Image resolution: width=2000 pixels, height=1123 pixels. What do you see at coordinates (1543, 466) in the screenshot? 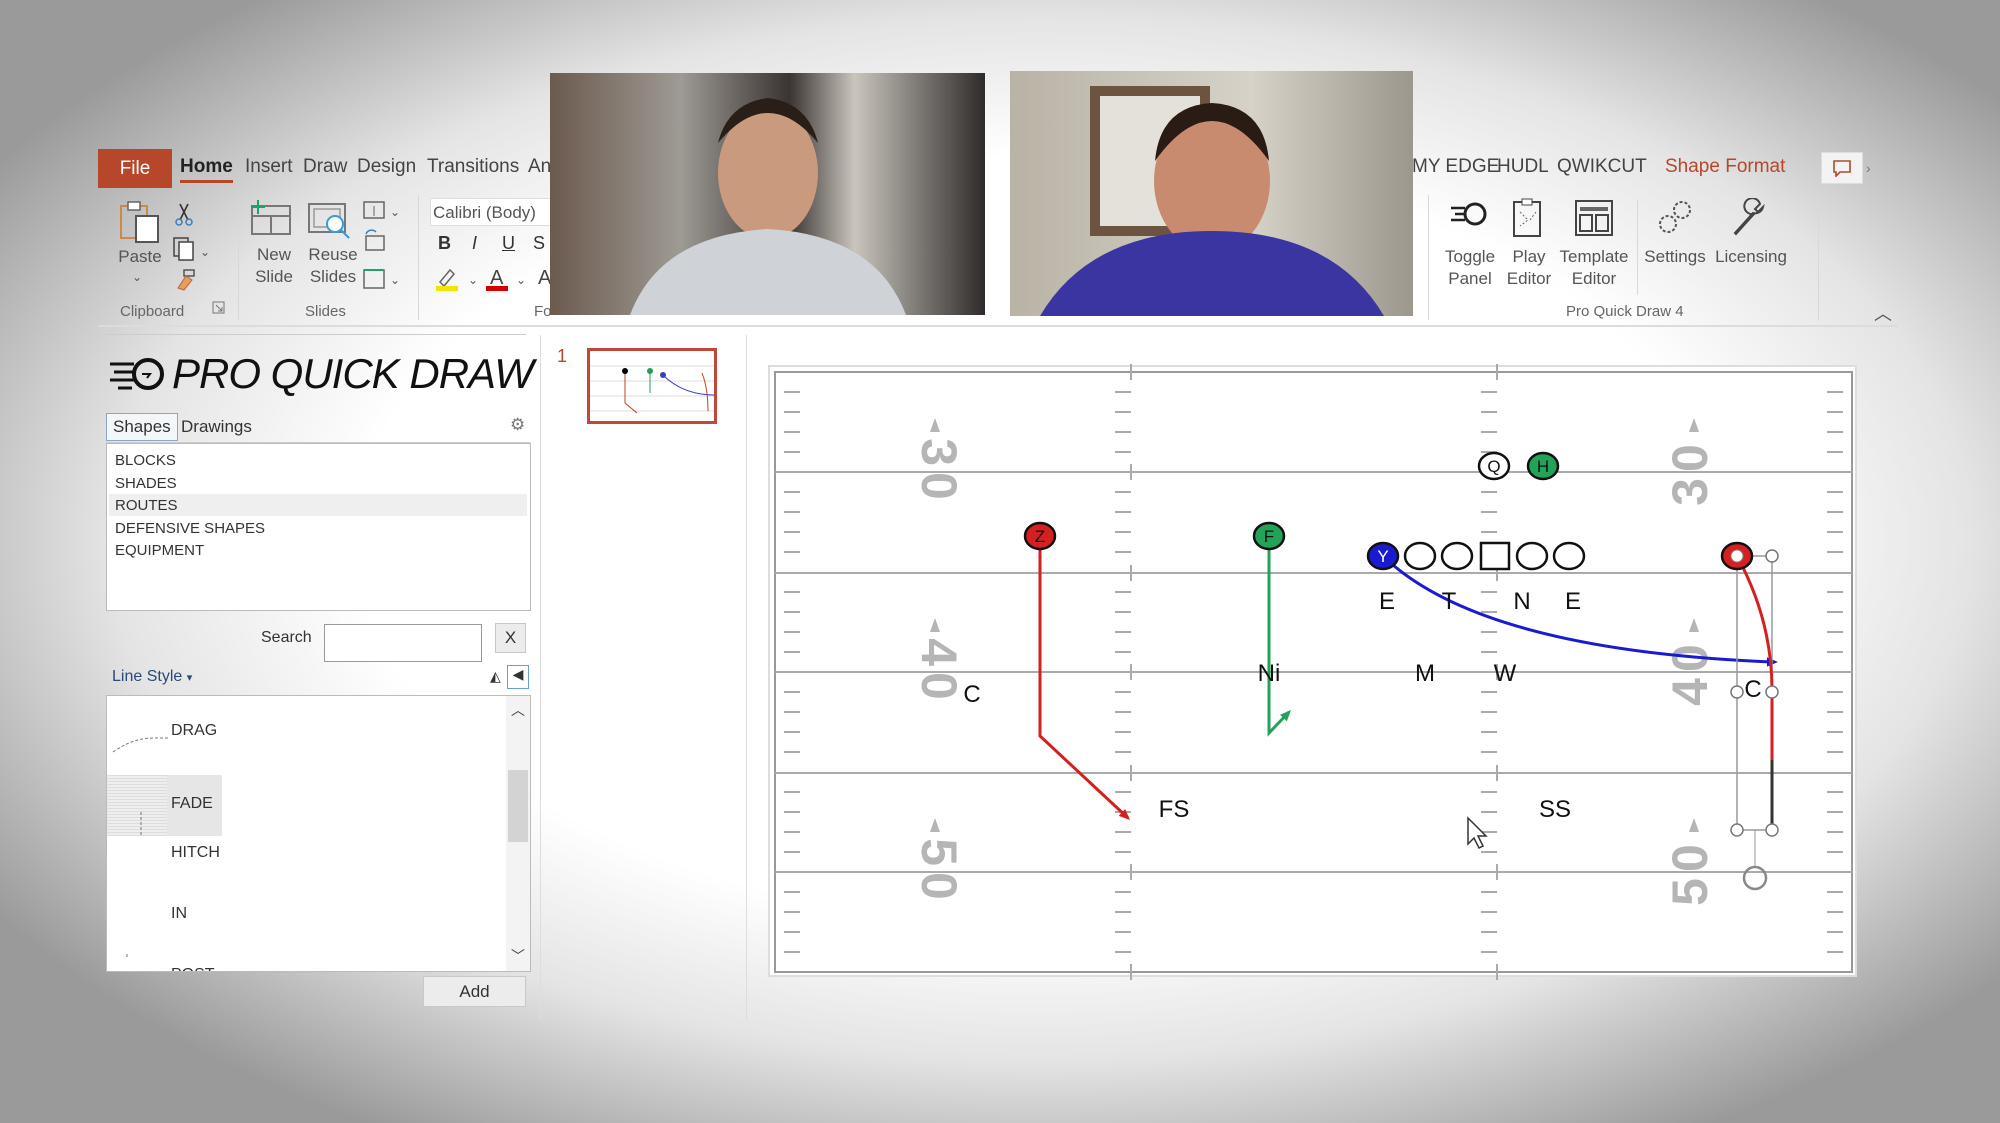
I see `player-label: H` at bounding box center [1543, 466].